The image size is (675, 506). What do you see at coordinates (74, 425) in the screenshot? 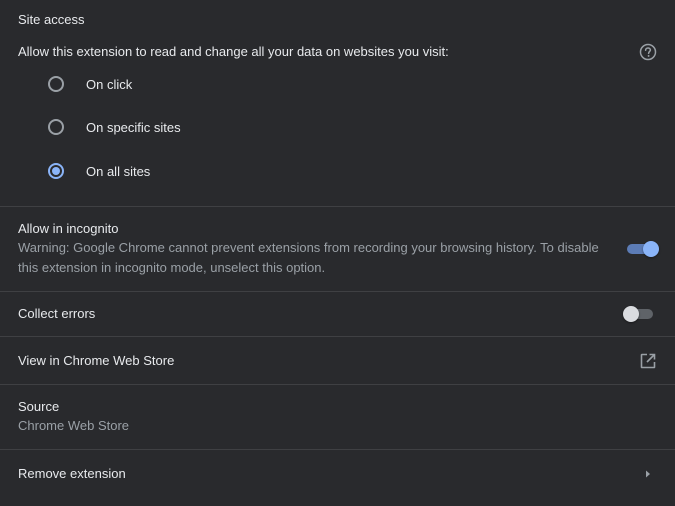
I see `source-value: Chrome Web Store` at bounding box center [74, 425].